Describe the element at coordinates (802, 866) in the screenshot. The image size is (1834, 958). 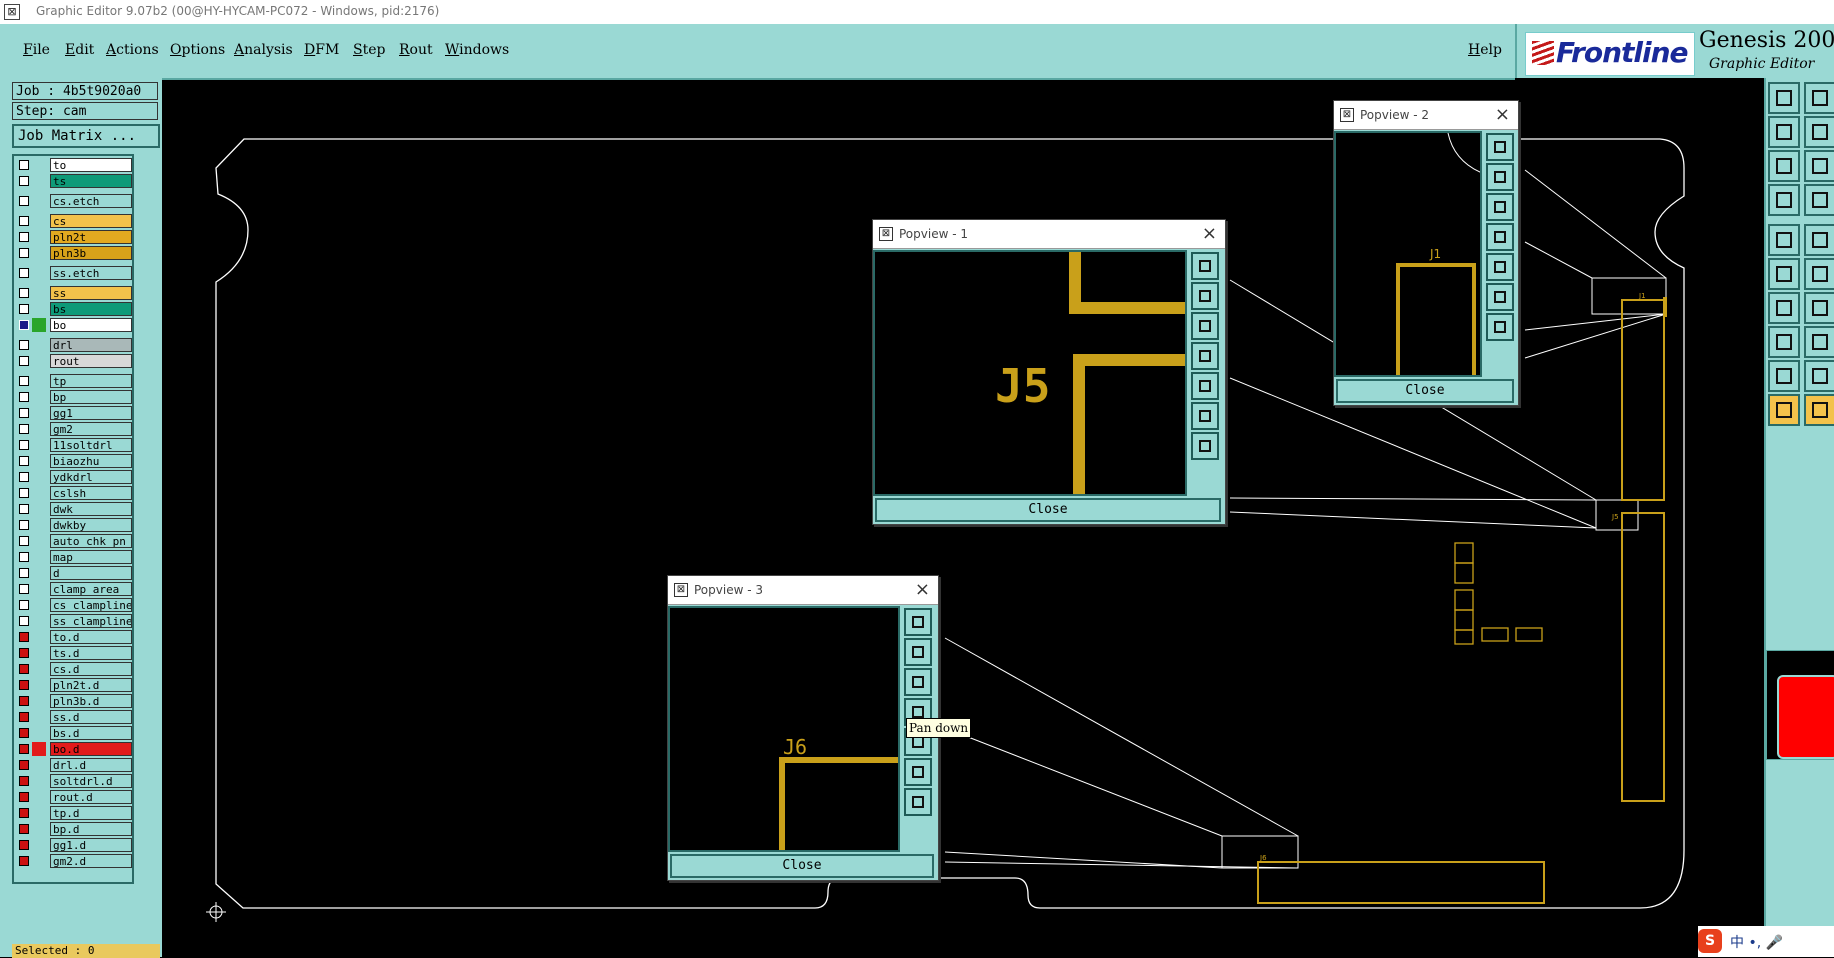
I see `popview-3-close-button: Close` at that location.